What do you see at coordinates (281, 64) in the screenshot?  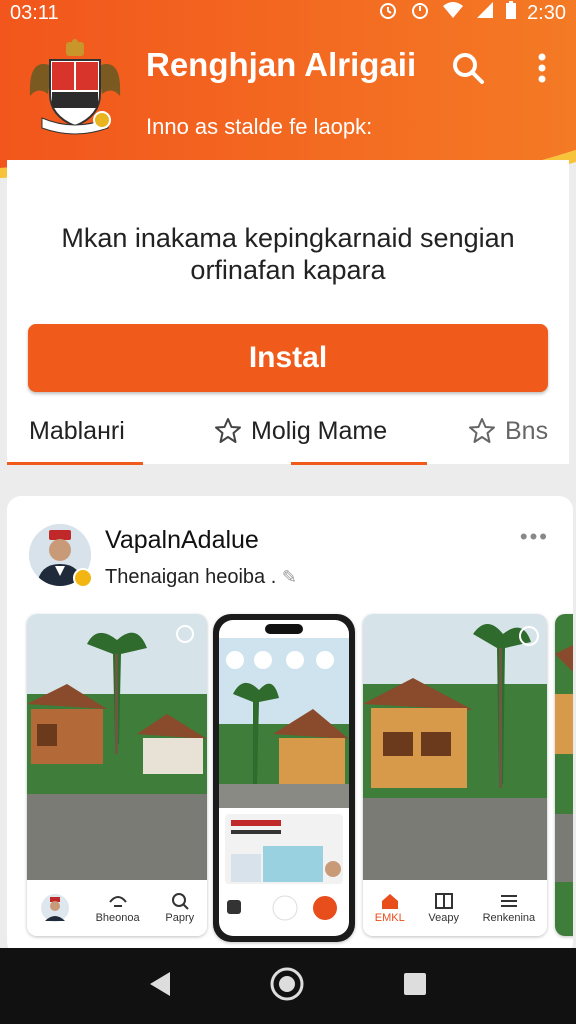 I see `app-title: Renghjan Alrigaii` at bounding box center [281, 64].